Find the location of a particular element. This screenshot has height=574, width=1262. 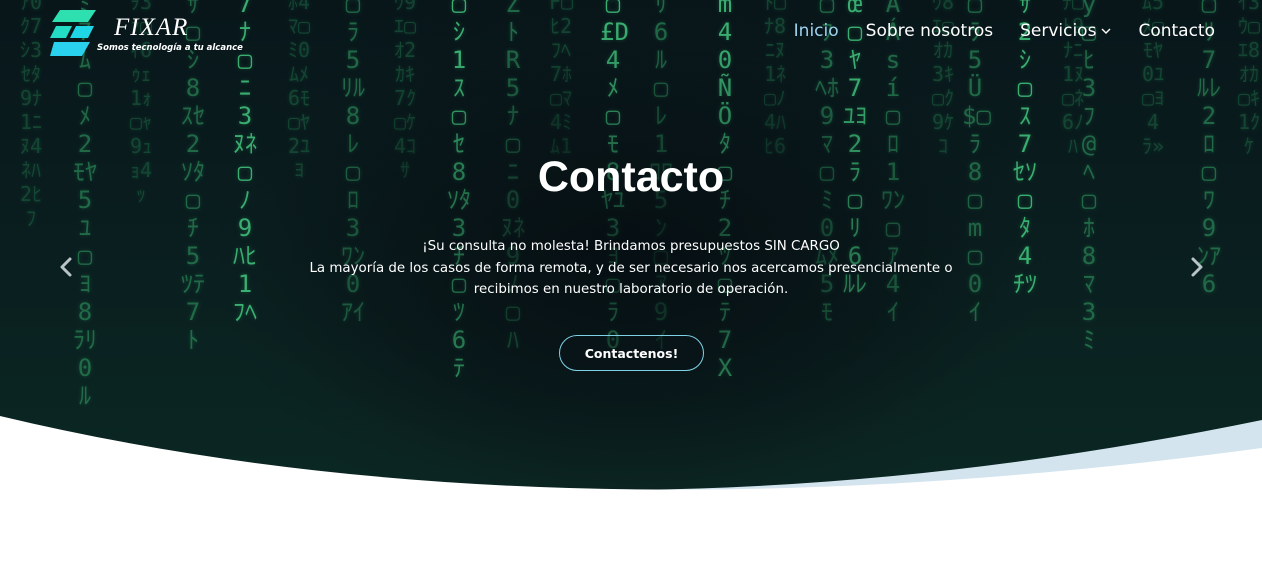

chevron-down-icon is located at coordinates (1106, 31).